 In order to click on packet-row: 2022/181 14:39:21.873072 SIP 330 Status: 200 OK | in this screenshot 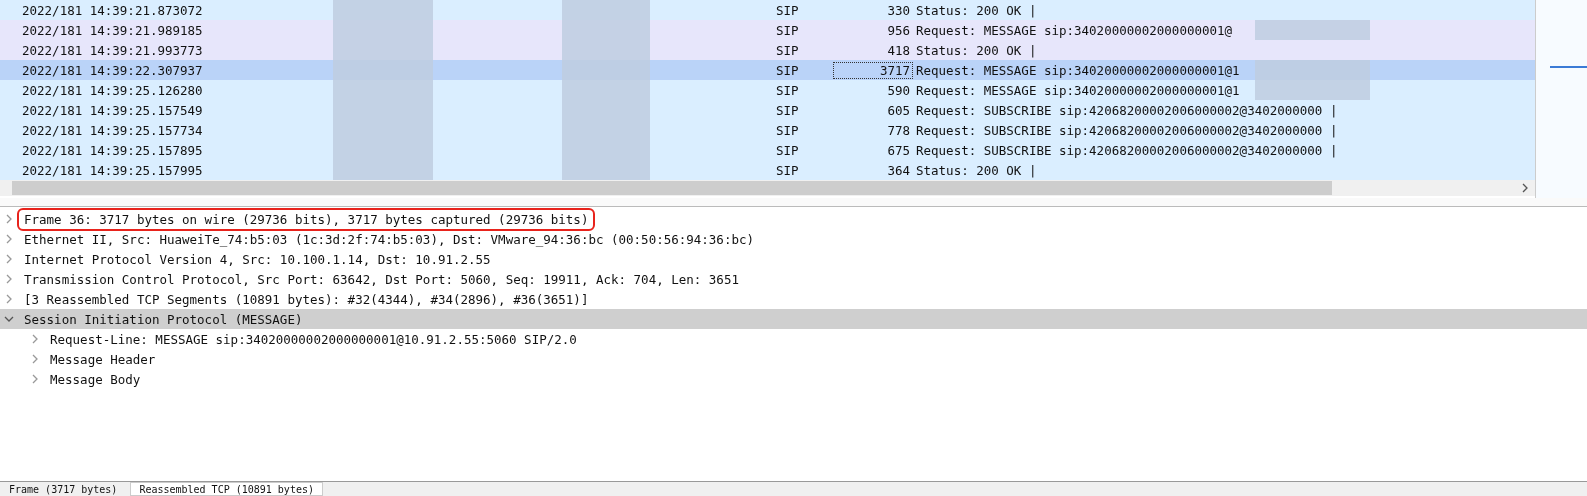, I will do `click(767, 10)`.